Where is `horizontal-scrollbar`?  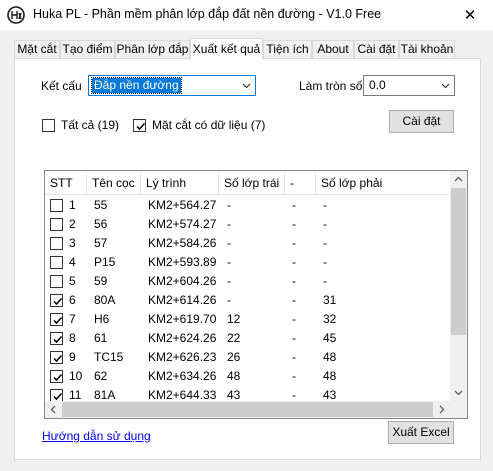
horizontal-scrollbar is located at coordinates (247, 409).